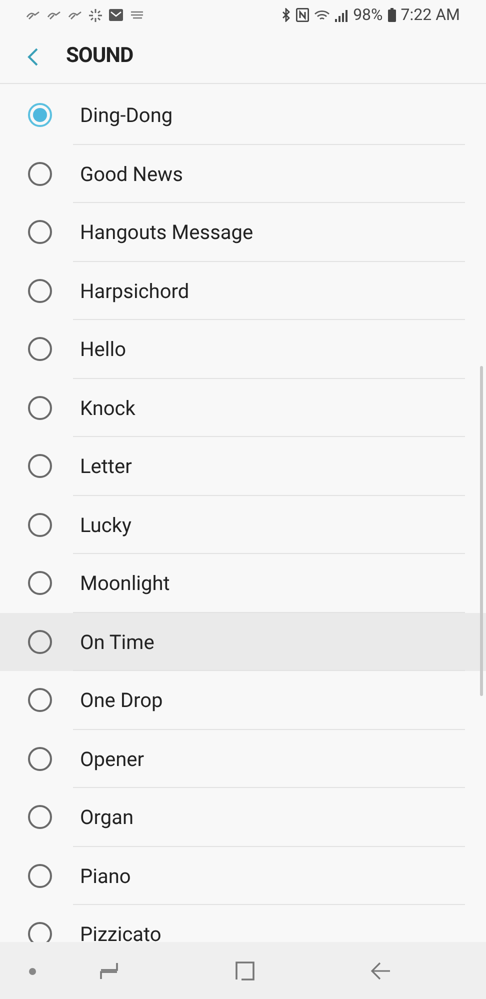 The width and height of the screenshot is (486, 999). Describe the element at coordinates (243, 641) in the screenshot. I see `sound-option: On Time` at that location.